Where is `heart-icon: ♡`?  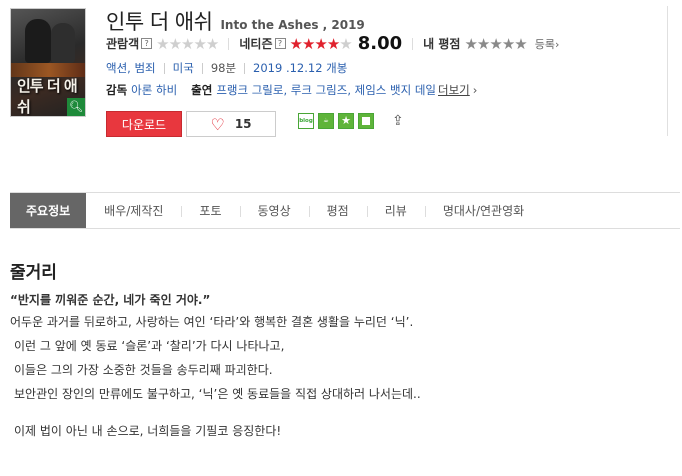 heart-icon: ♡ is located at coordinates (217, 124).